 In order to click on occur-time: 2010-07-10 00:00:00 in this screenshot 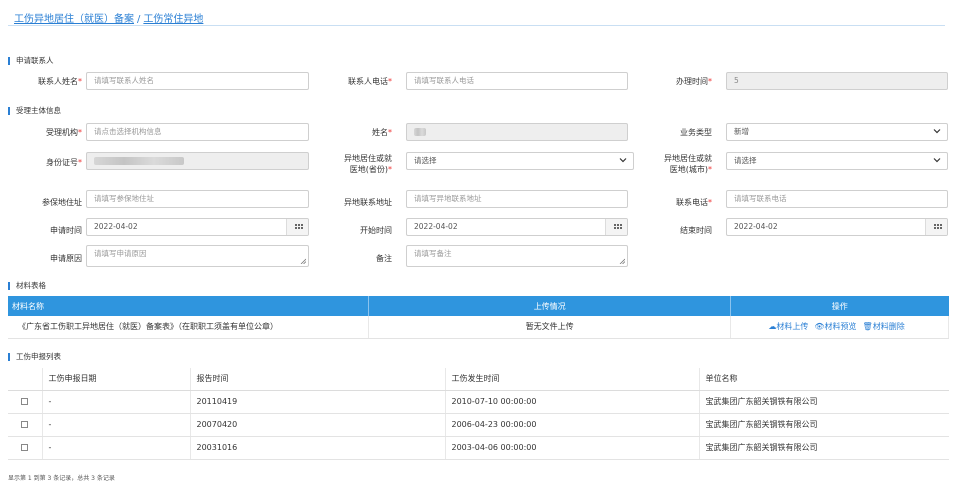, I will do `click(572, 402)`.